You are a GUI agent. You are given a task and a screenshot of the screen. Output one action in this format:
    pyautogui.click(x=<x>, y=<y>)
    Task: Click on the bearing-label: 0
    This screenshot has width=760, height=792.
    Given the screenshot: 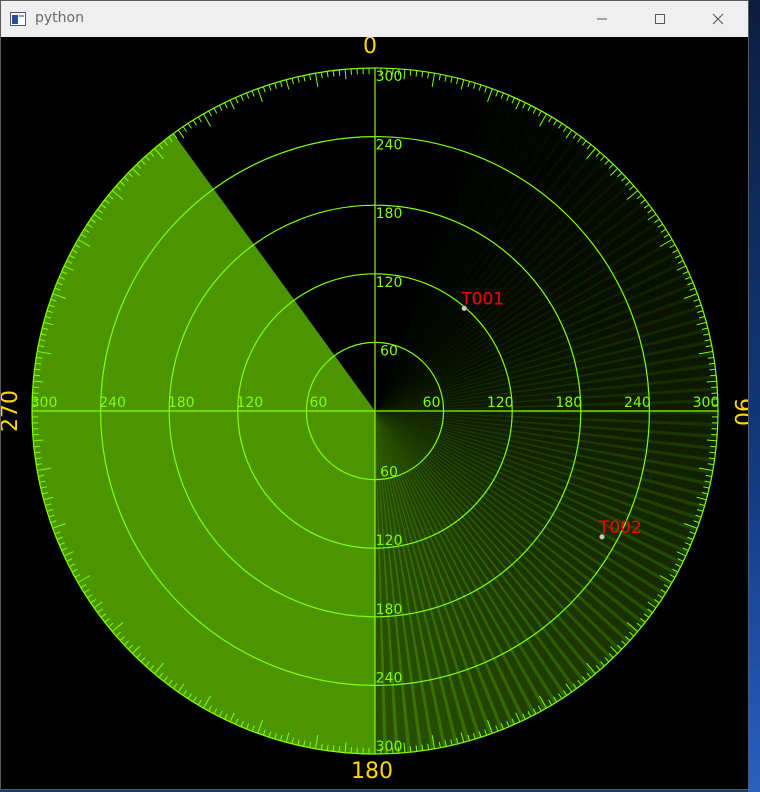 What is the action you would take?
    pyautogui.click(x=370, y=48)
    